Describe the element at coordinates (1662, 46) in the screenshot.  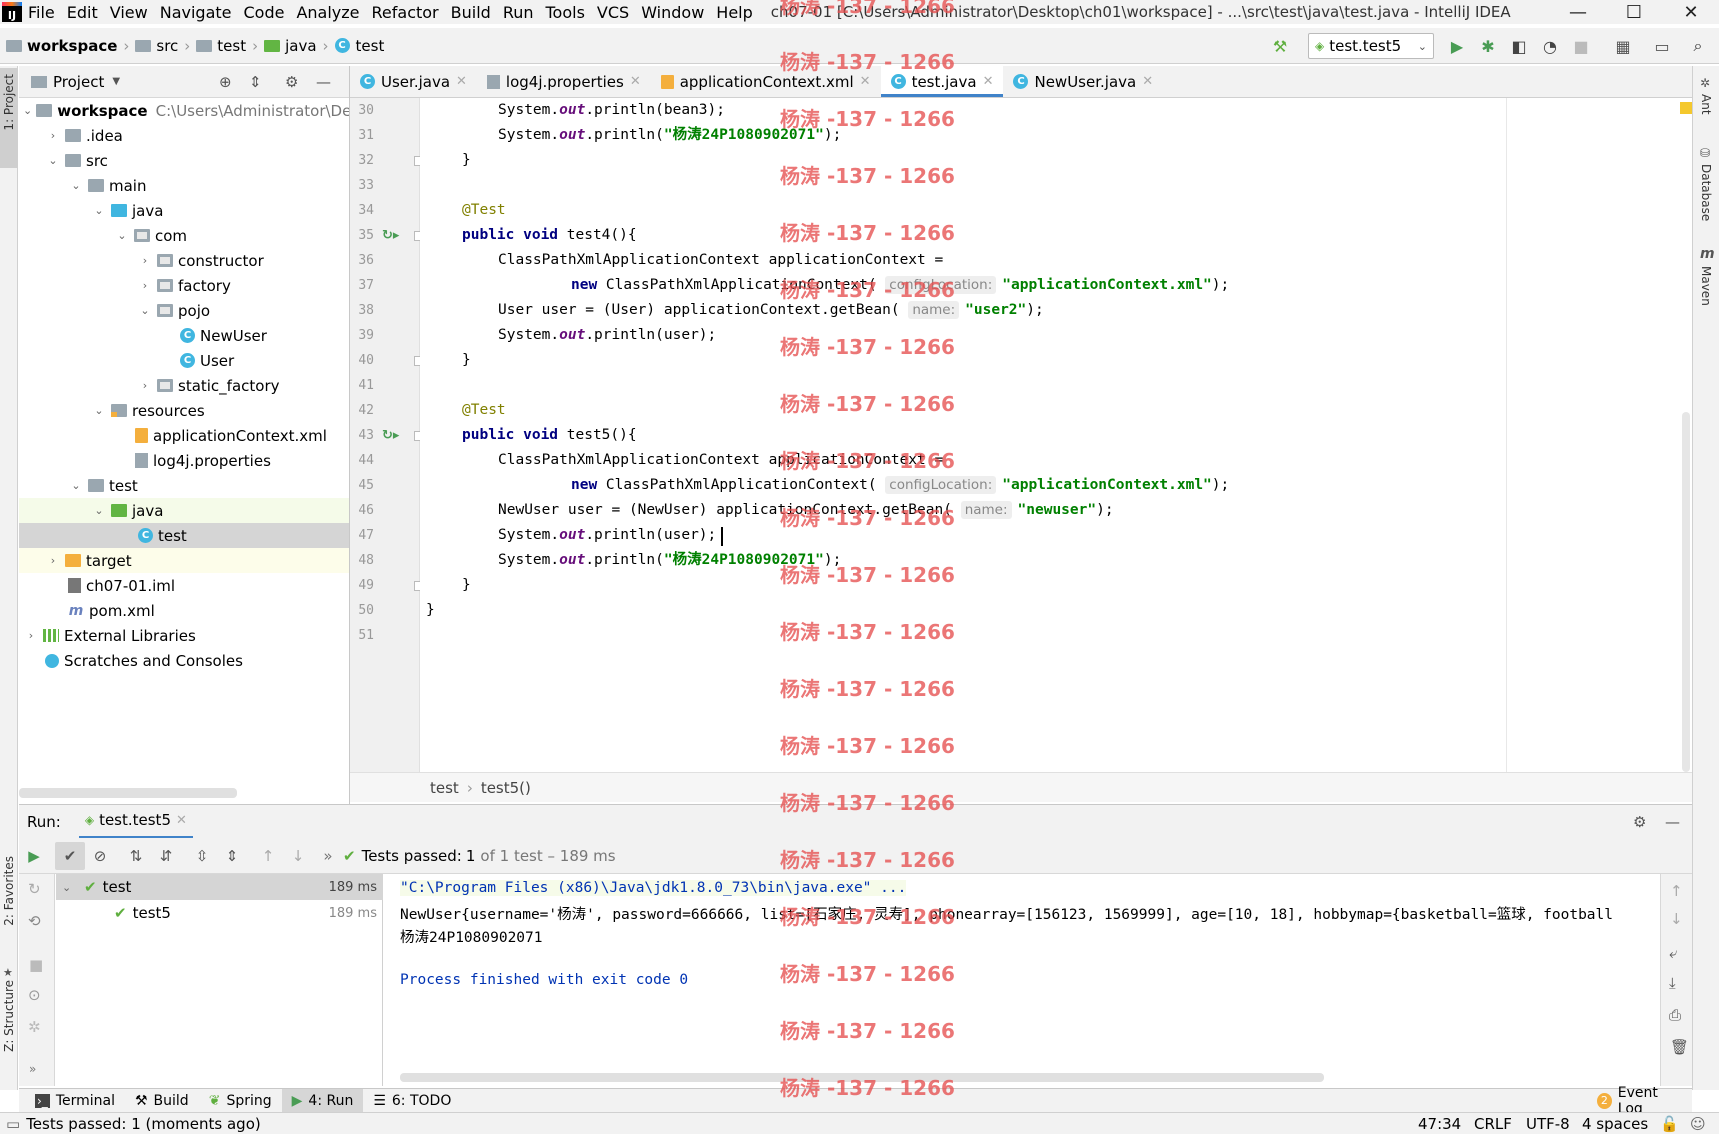
I see `layout-icon: ▭` at that location.